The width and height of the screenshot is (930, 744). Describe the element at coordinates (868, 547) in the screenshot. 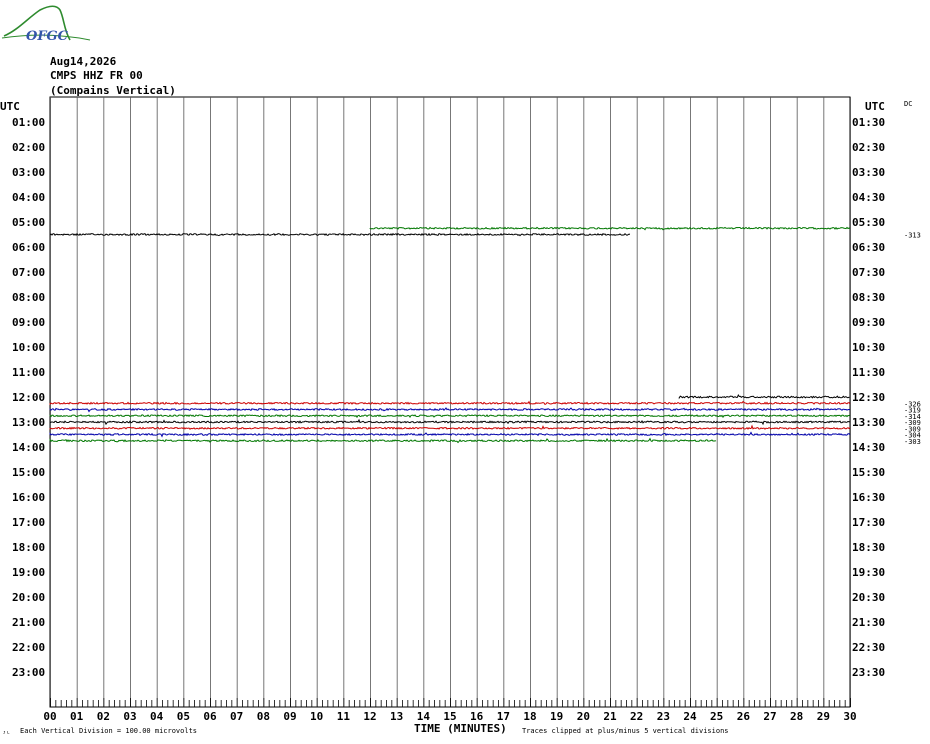

I see `right-hour-label: 18:30` at that location.